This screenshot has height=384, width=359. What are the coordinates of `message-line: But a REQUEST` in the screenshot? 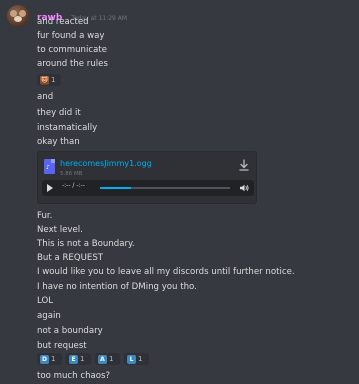 It's located at (70, 258).